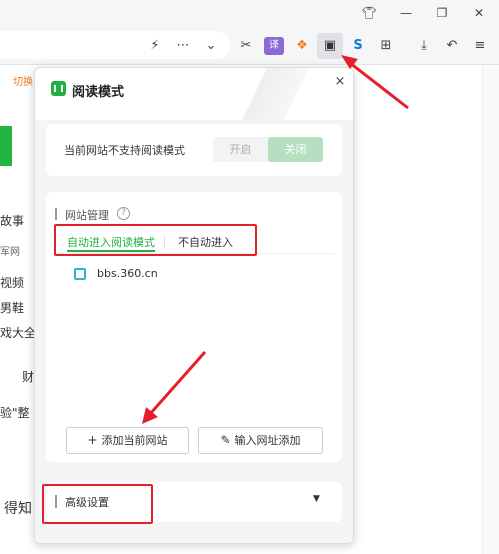  What do you see at coordinates (177, 383) in the screenshot?
I see `arrow-to-add-button` at bounding box center [177, 383].